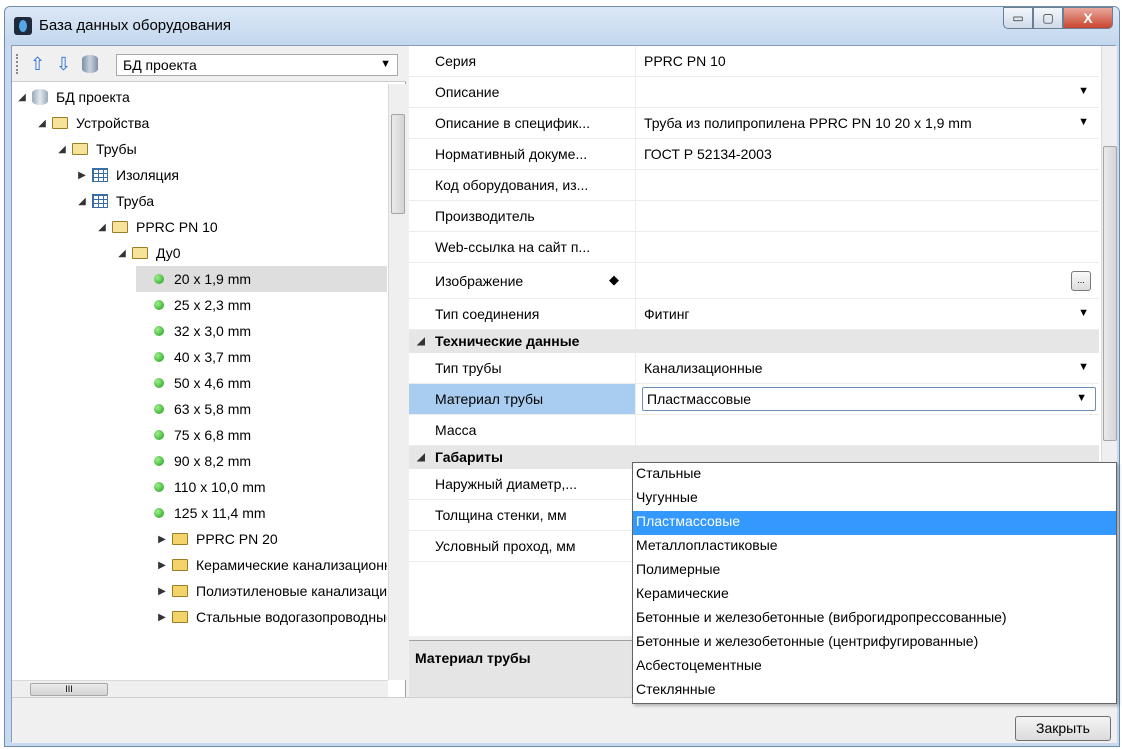 The width and height of the screenshot is (1122, 749). Describe the element at coordinates (96, 149) in the screenshot. I see `tree-node-pipes: ◢ Трубы` at that location.